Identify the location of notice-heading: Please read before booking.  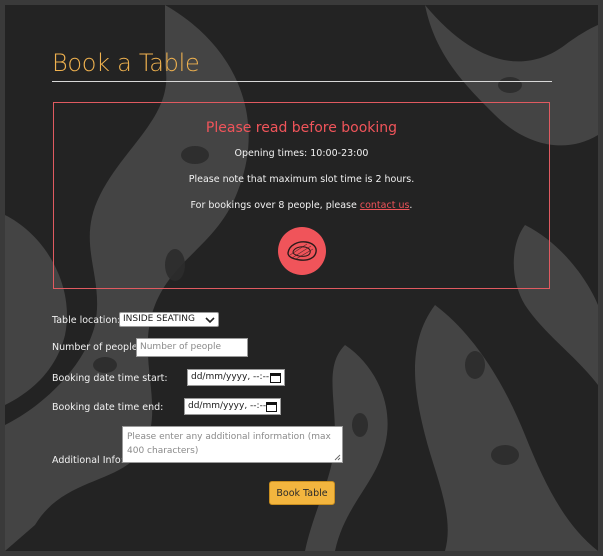
(301, 128).